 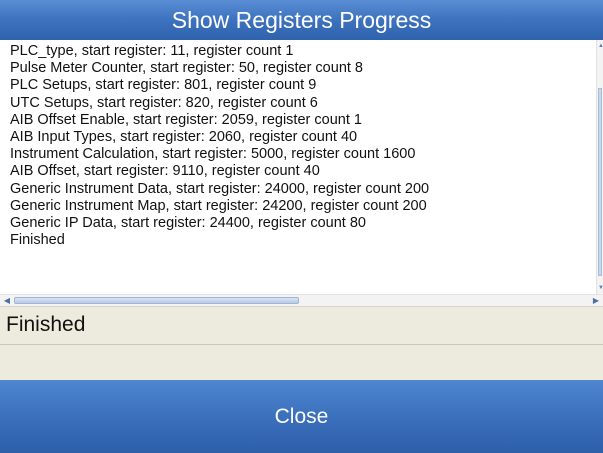 What do you see at coordinates (156, 300) in the screenshot?
I see `horizontal-scroll-thumb` at bounding box center [156, 300].